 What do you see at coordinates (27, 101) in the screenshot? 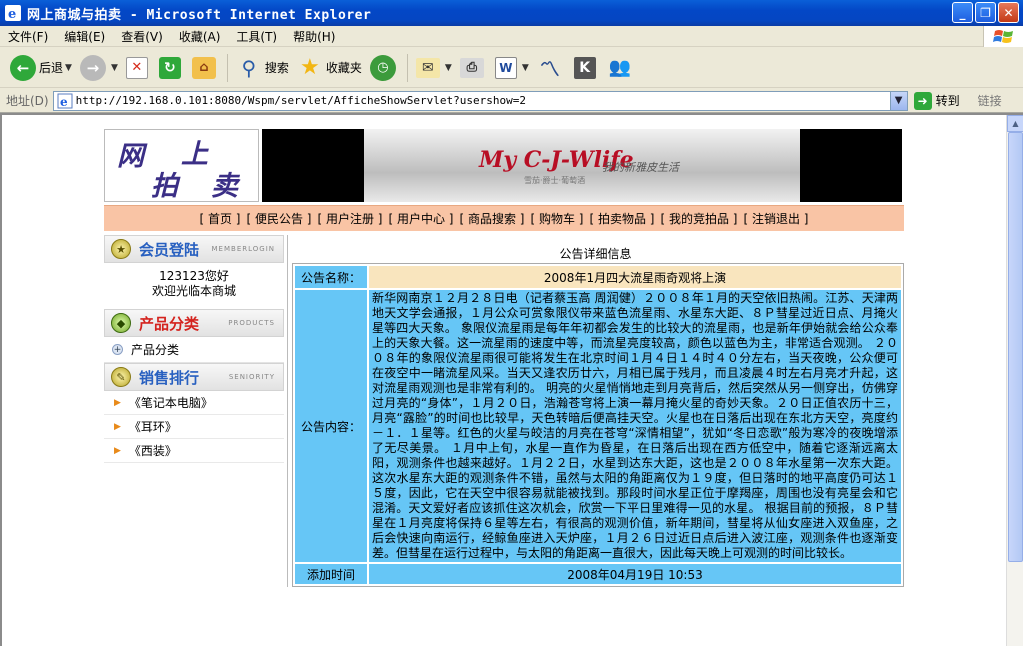
I see `address-label: 地址(D)` at bounding box center [27, 101].